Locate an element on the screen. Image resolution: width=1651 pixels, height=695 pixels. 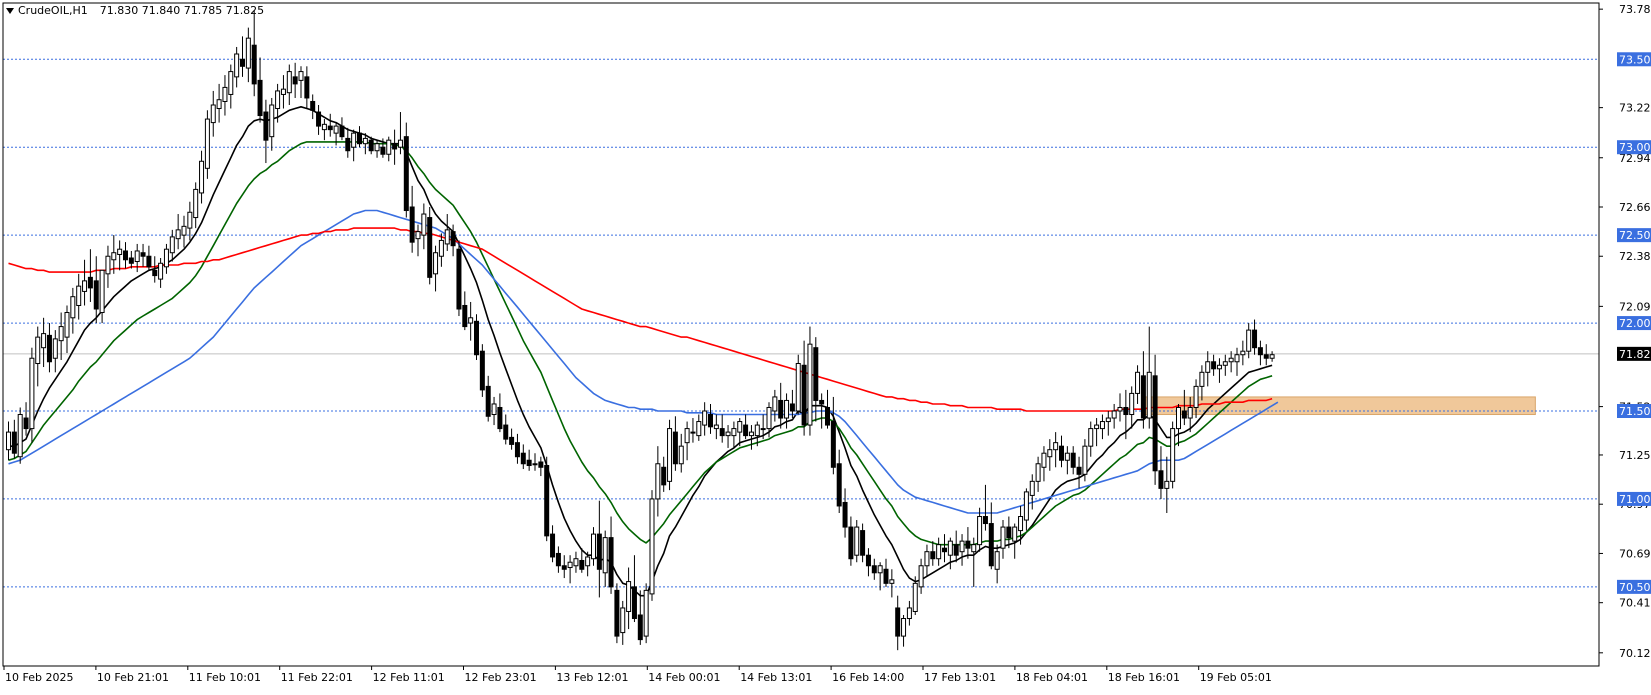
collapse-triangle-icon is located at coordinates (10, 10).